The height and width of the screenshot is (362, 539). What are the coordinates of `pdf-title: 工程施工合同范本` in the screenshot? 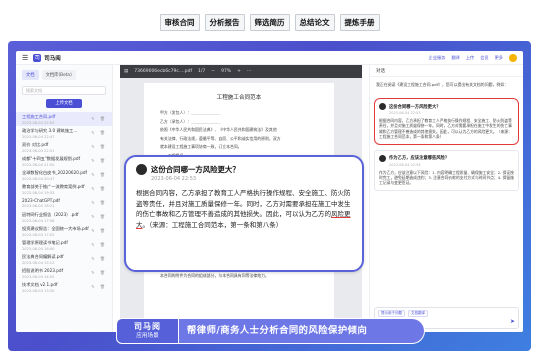 It's located at (239, 98).